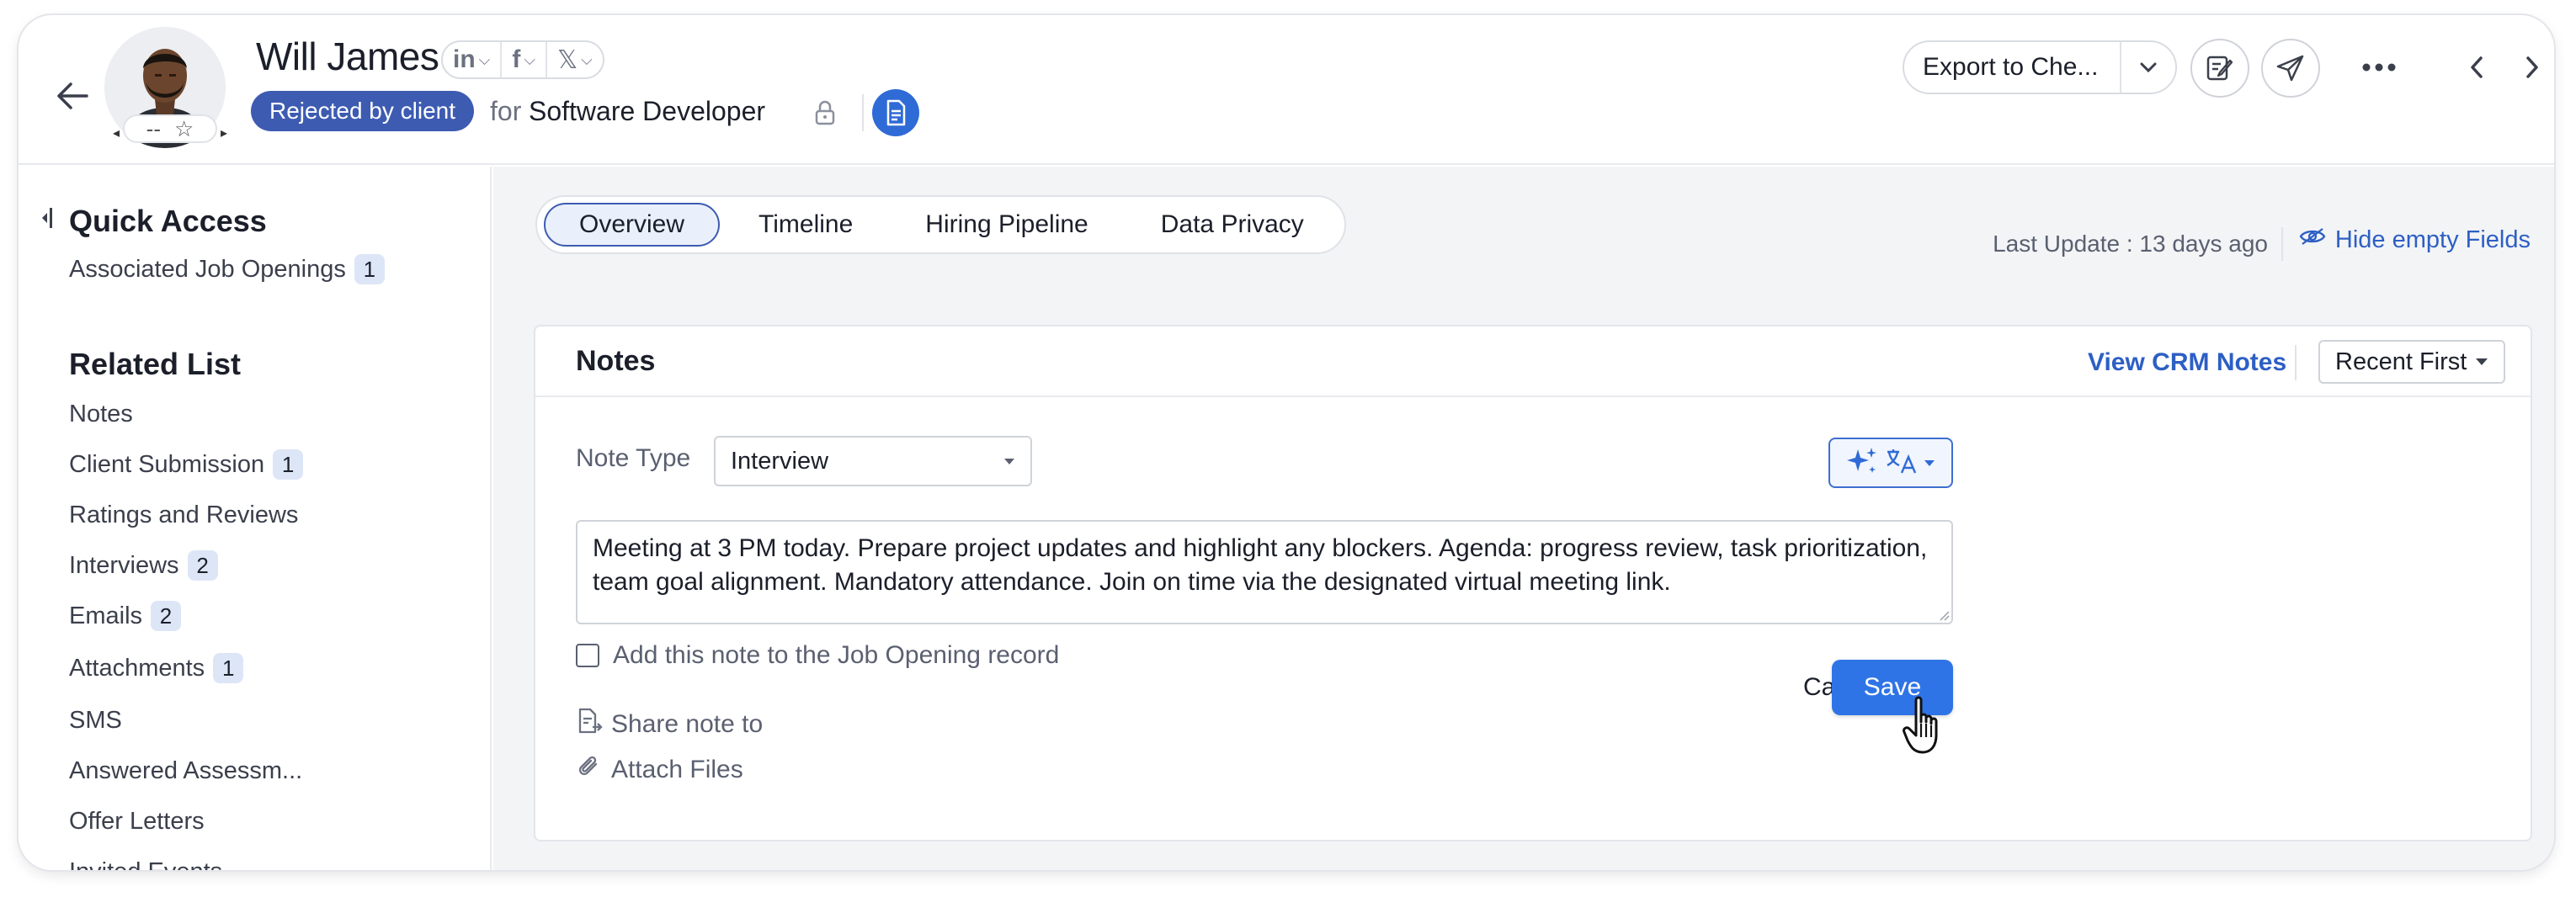 The height and width of the screenshot is (897, 2576). What do you see at coordinates (818, 655) in the screenshot?
I see `add-to-job-opening-checkbox: Add this note to the Job Opening record` at bounding box center [818, 655].